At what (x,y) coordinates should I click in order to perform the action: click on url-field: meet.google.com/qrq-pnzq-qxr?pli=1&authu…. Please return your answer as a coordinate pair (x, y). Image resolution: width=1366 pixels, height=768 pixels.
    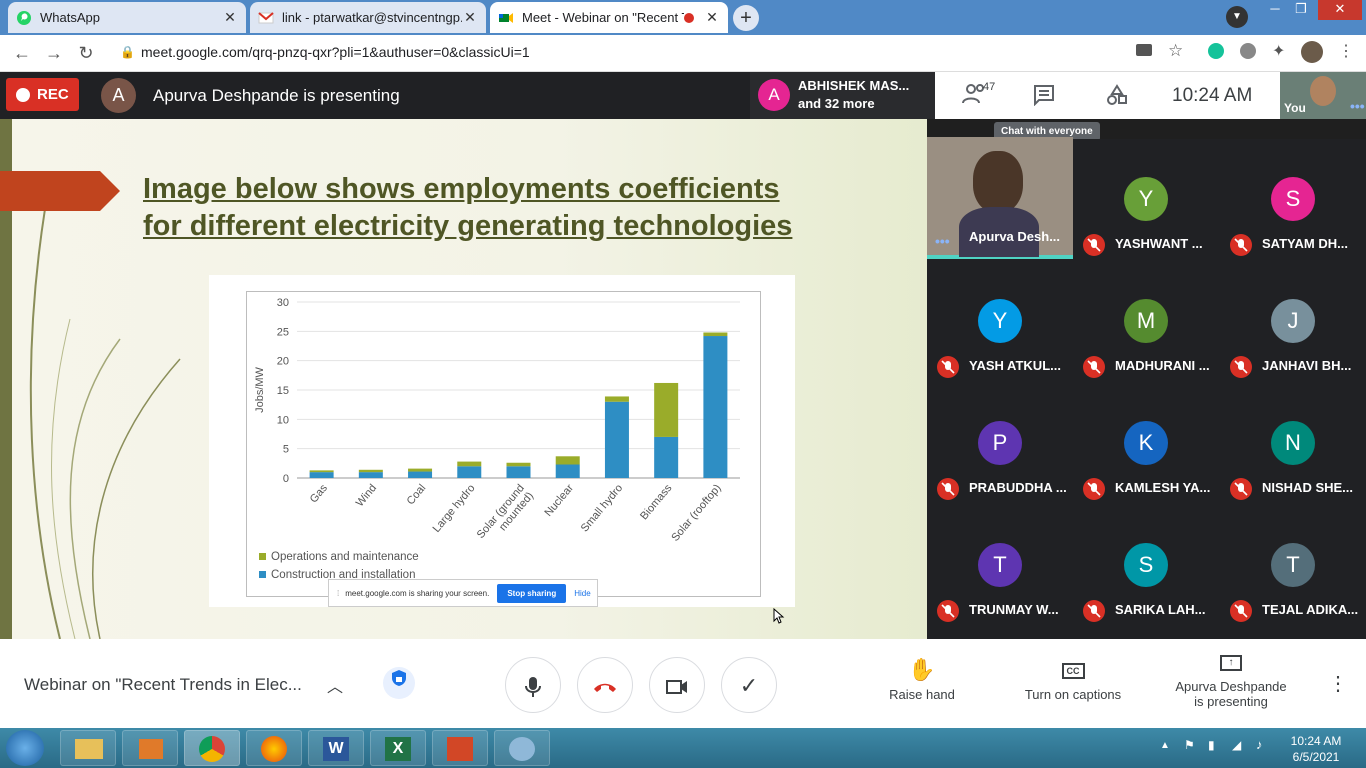
    Looking at the image, I should click on (335, 52).